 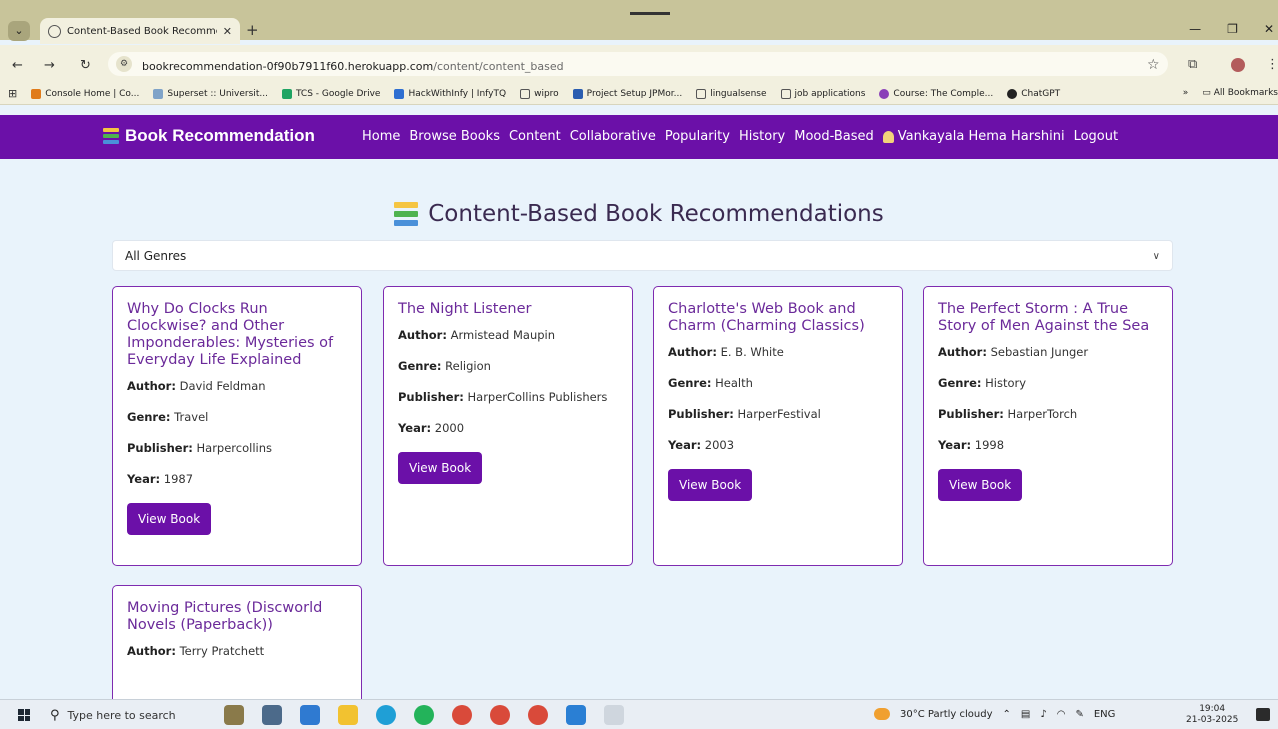 What do you see at coordinates (1263, 714) in the screenshot?
I see `notification-icon` at bounding box center [1263, 714].